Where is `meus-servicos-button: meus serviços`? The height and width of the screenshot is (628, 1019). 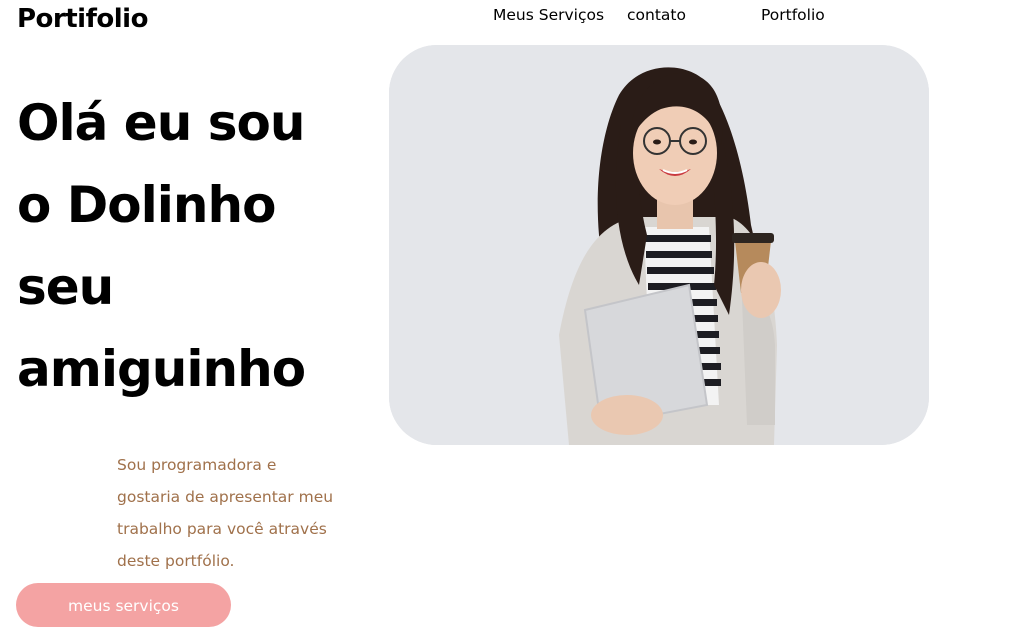 meus-servicos-button: meus serviços is located at coordinates (123, 605).